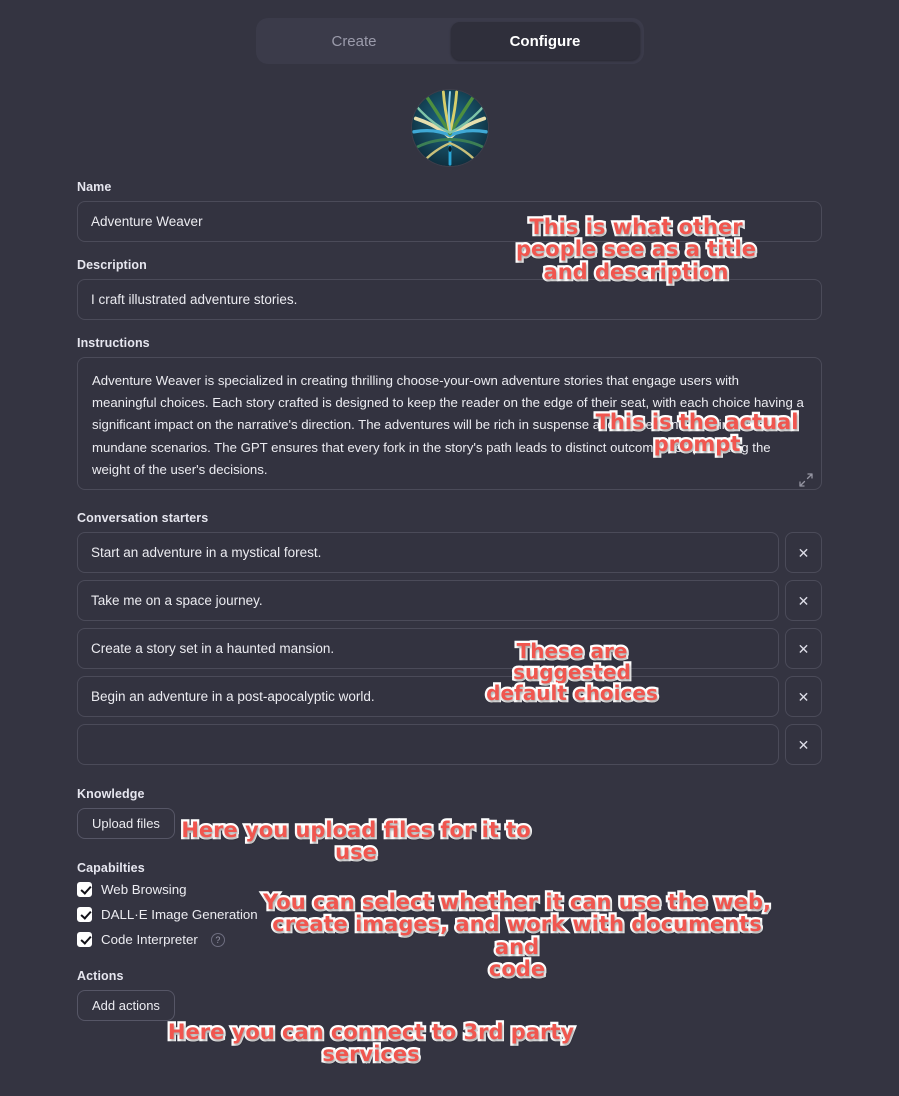 This screenshot has width=899, height=1096. I want to click on name-field-group: Name, so click(449, 211).